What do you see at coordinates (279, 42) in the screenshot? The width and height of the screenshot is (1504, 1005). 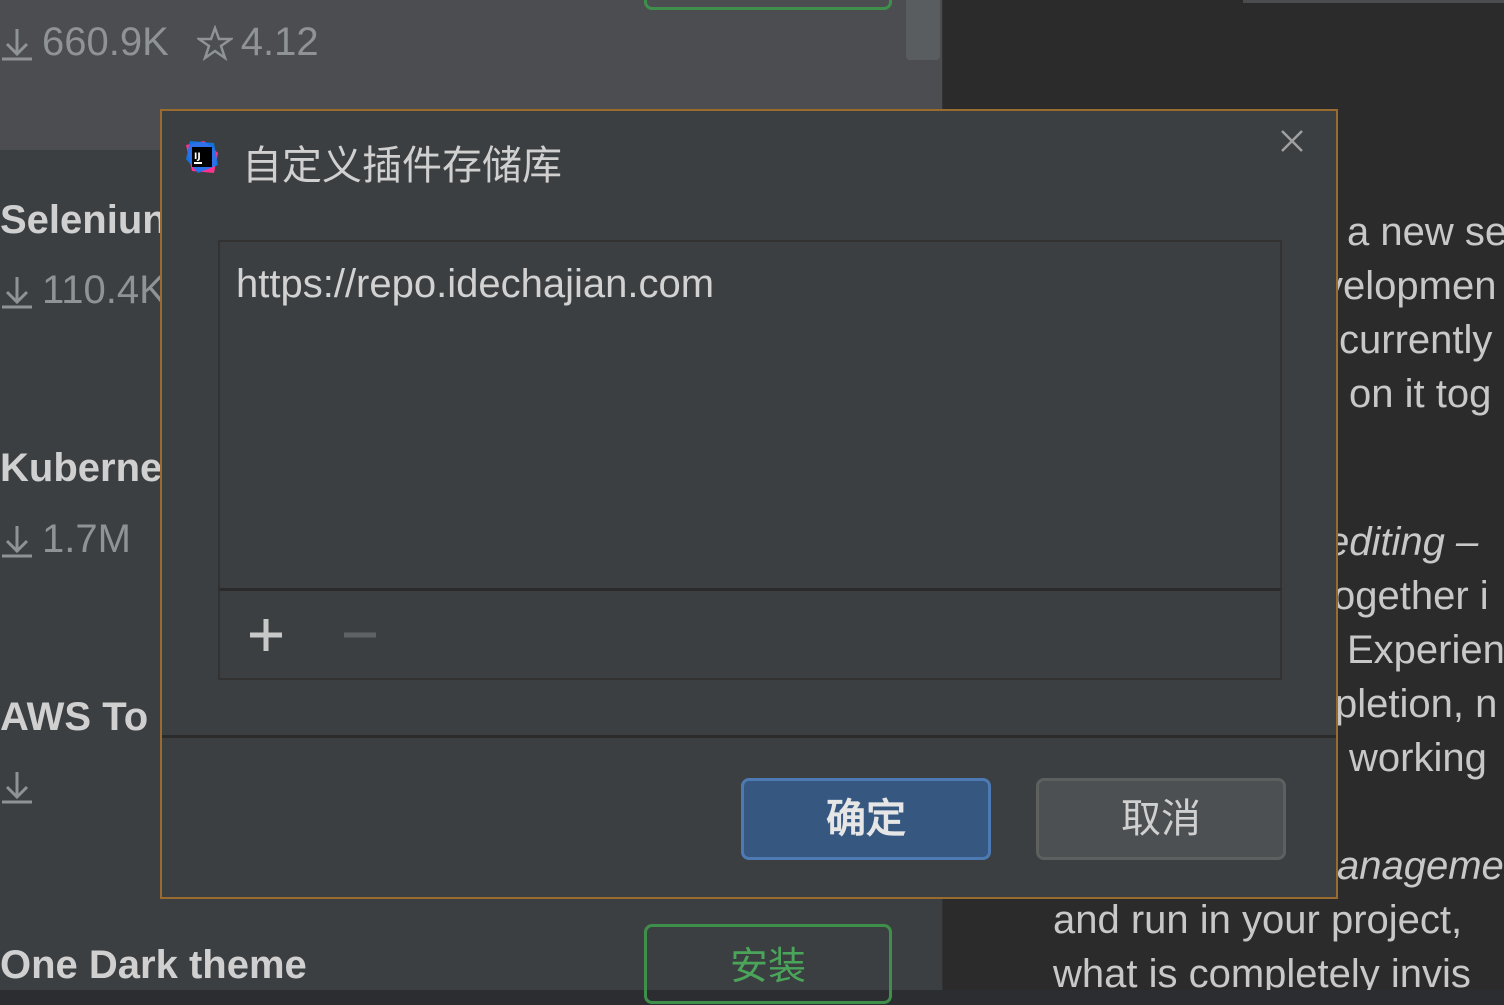 I see `rating: 4.12` at bounding box center [279, 42].